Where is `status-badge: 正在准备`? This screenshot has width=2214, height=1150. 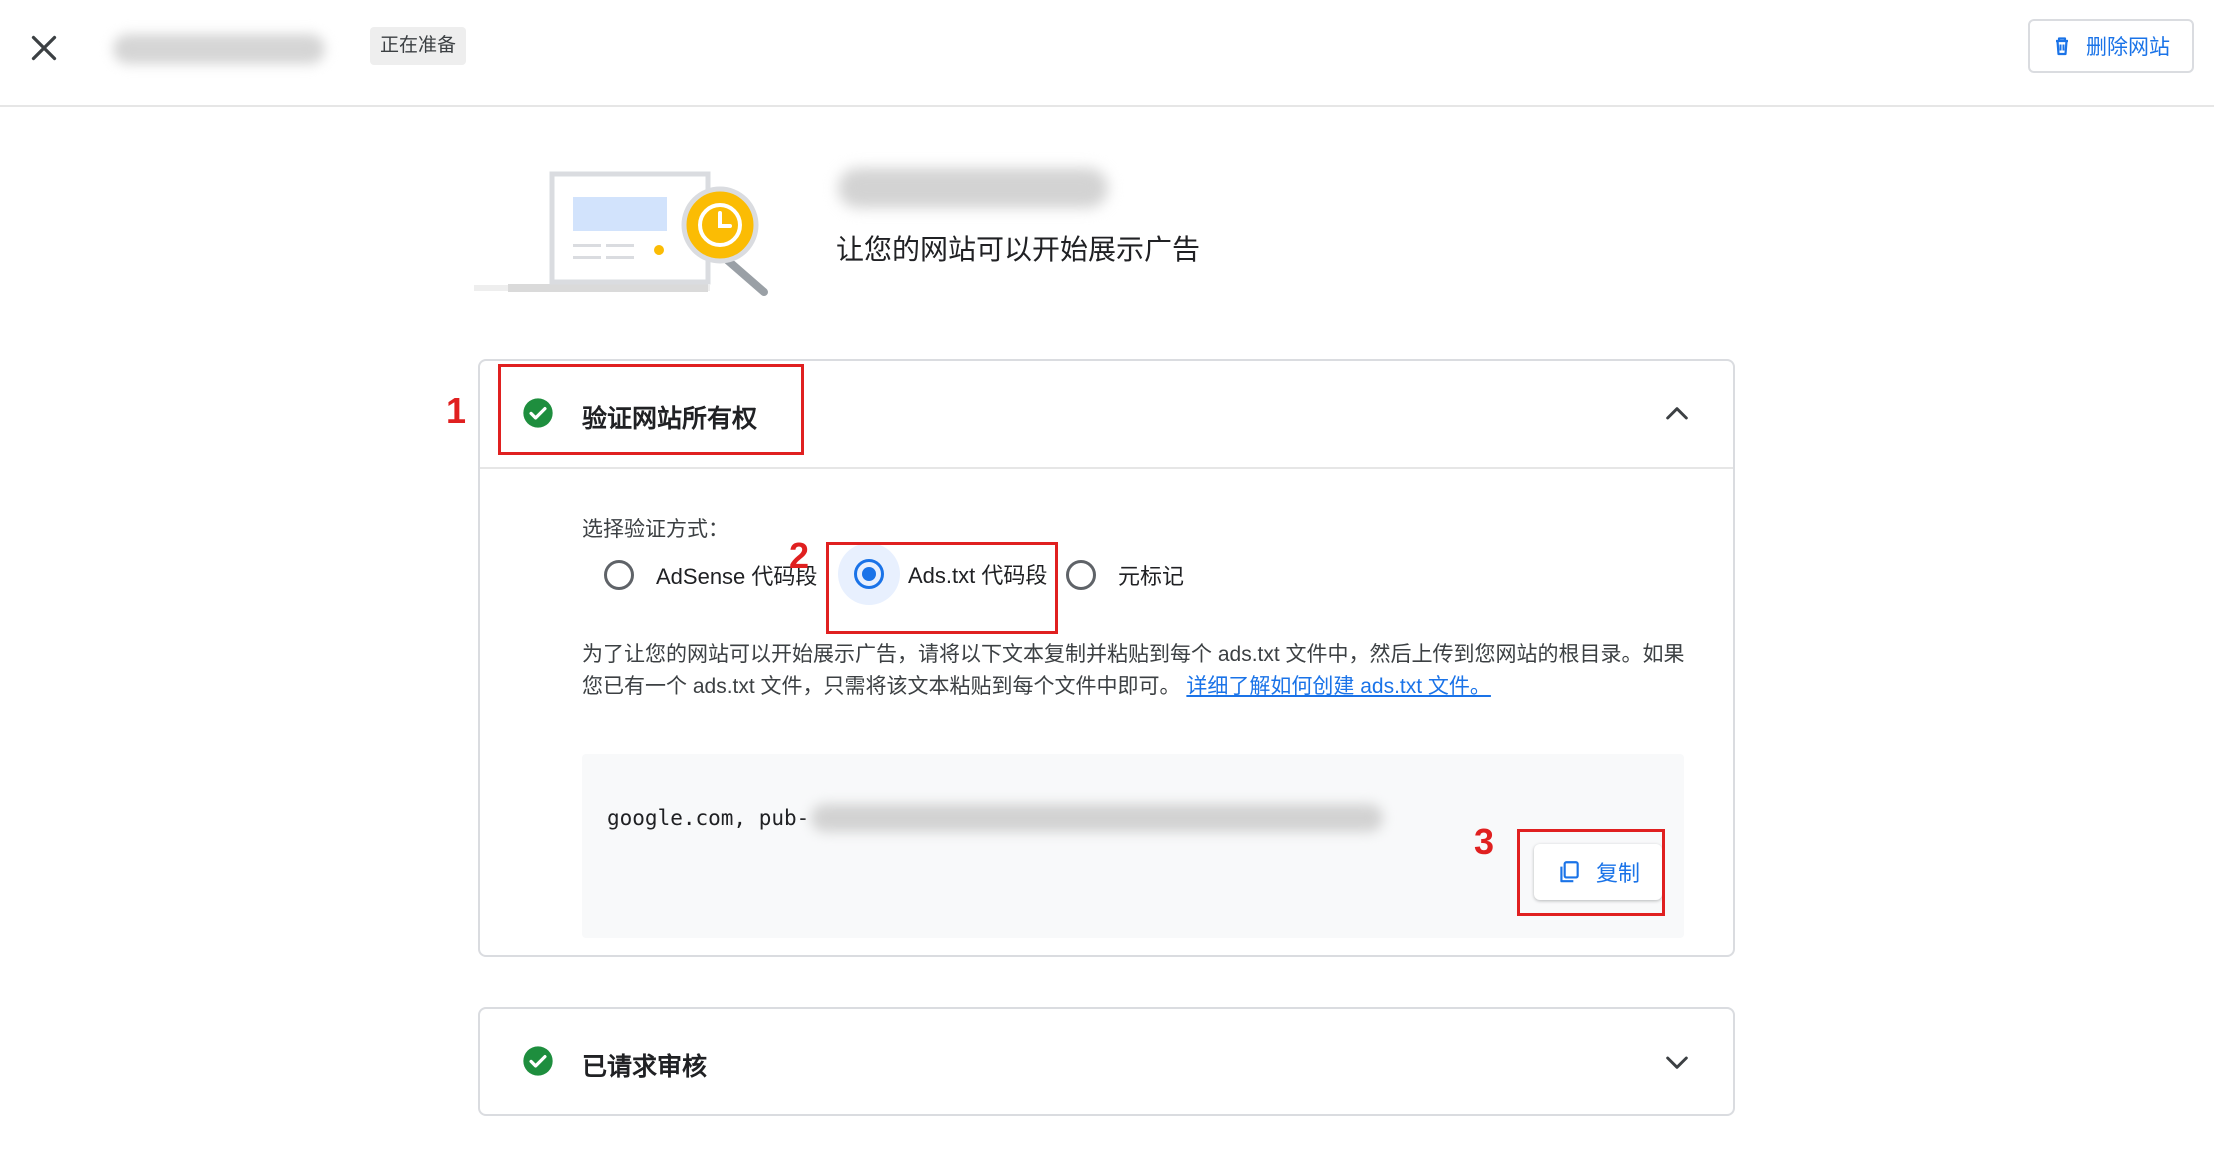 status-badge: 正在准备 is located at coordinates (418, 46).